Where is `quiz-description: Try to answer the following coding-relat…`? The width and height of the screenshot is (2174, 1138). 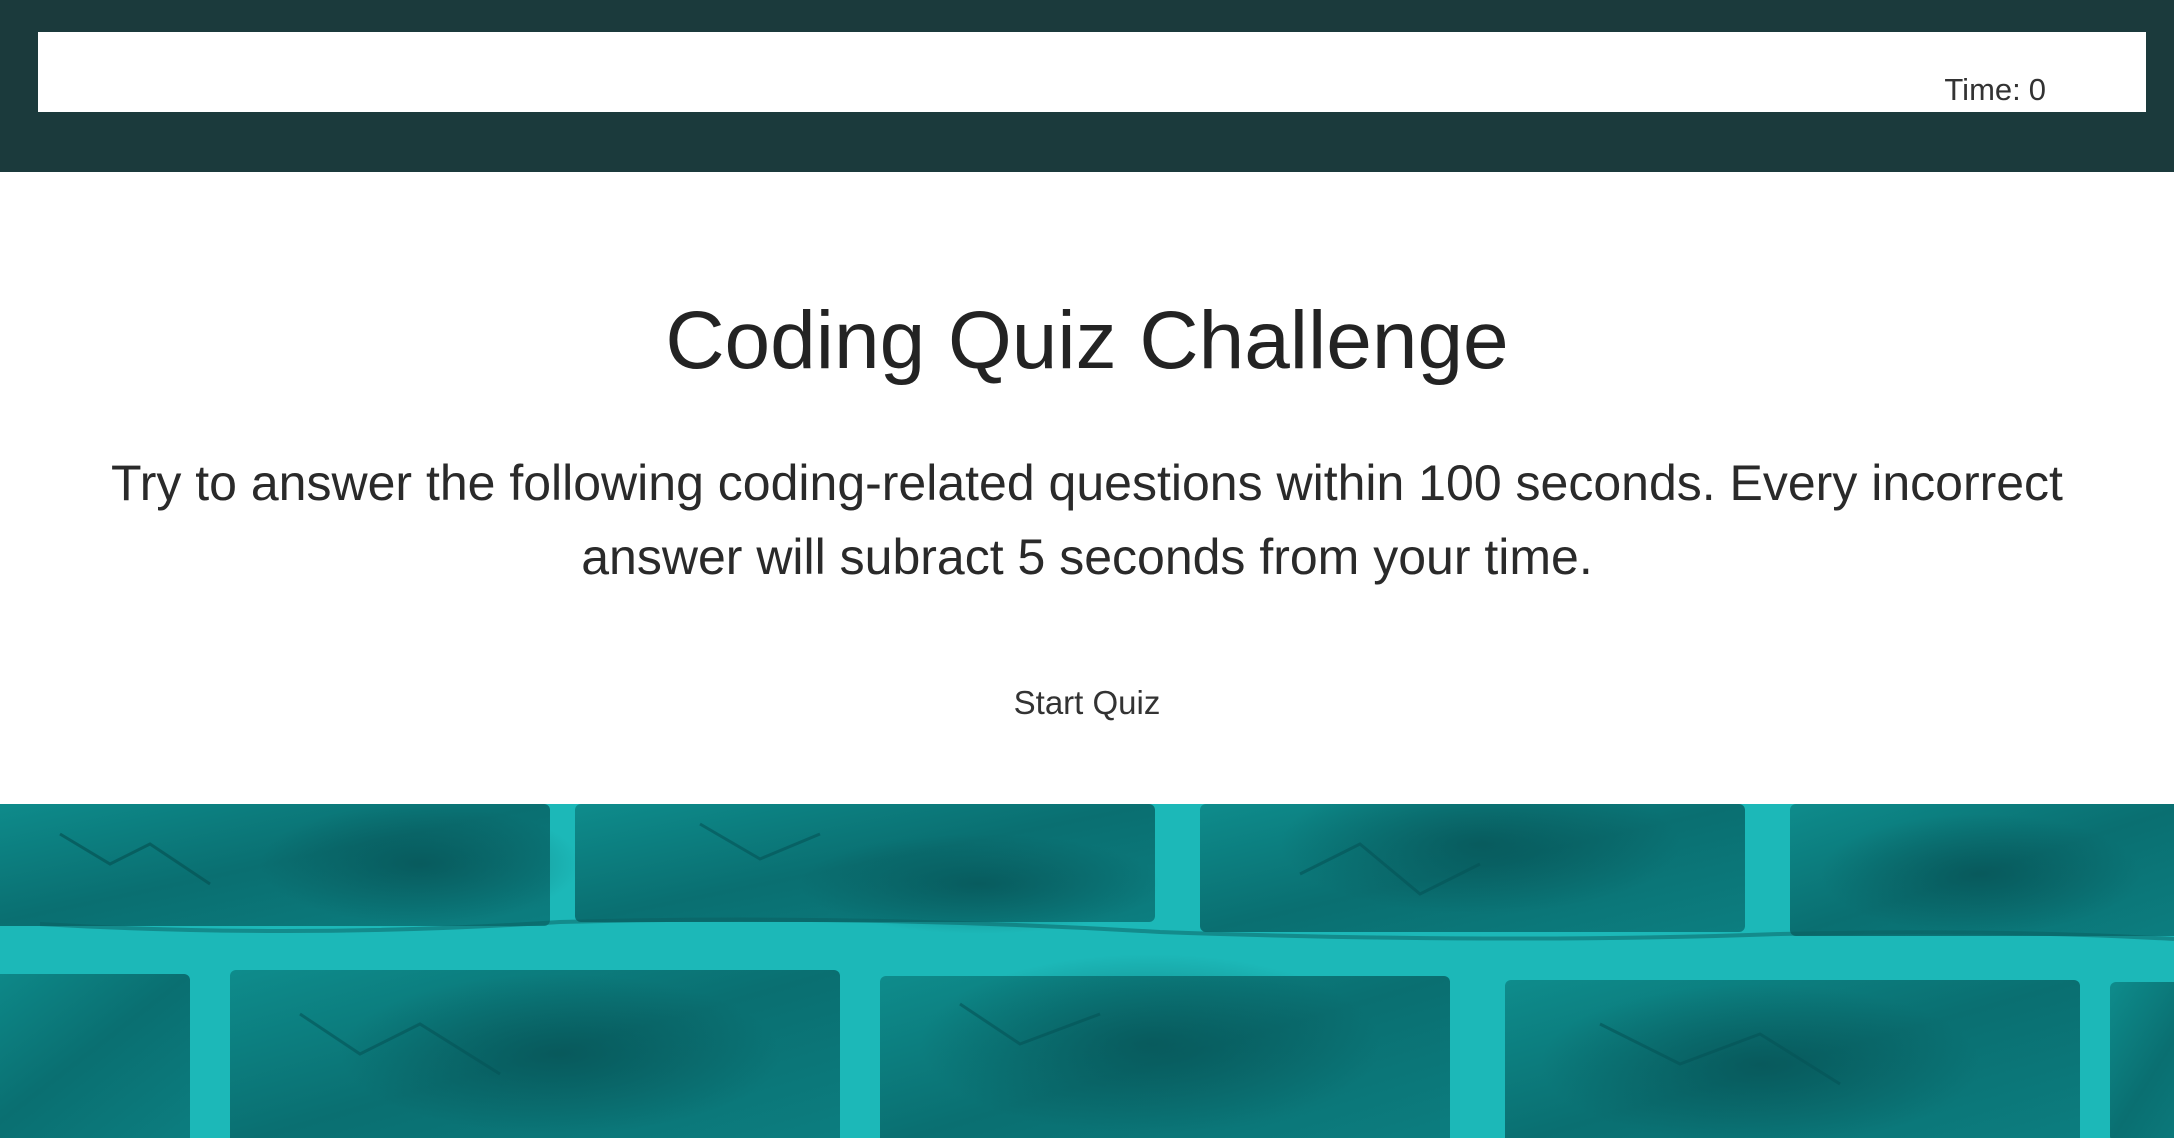
quiz-description: Try to answer the following coding-relat… is located at coordinates (1087, 520).